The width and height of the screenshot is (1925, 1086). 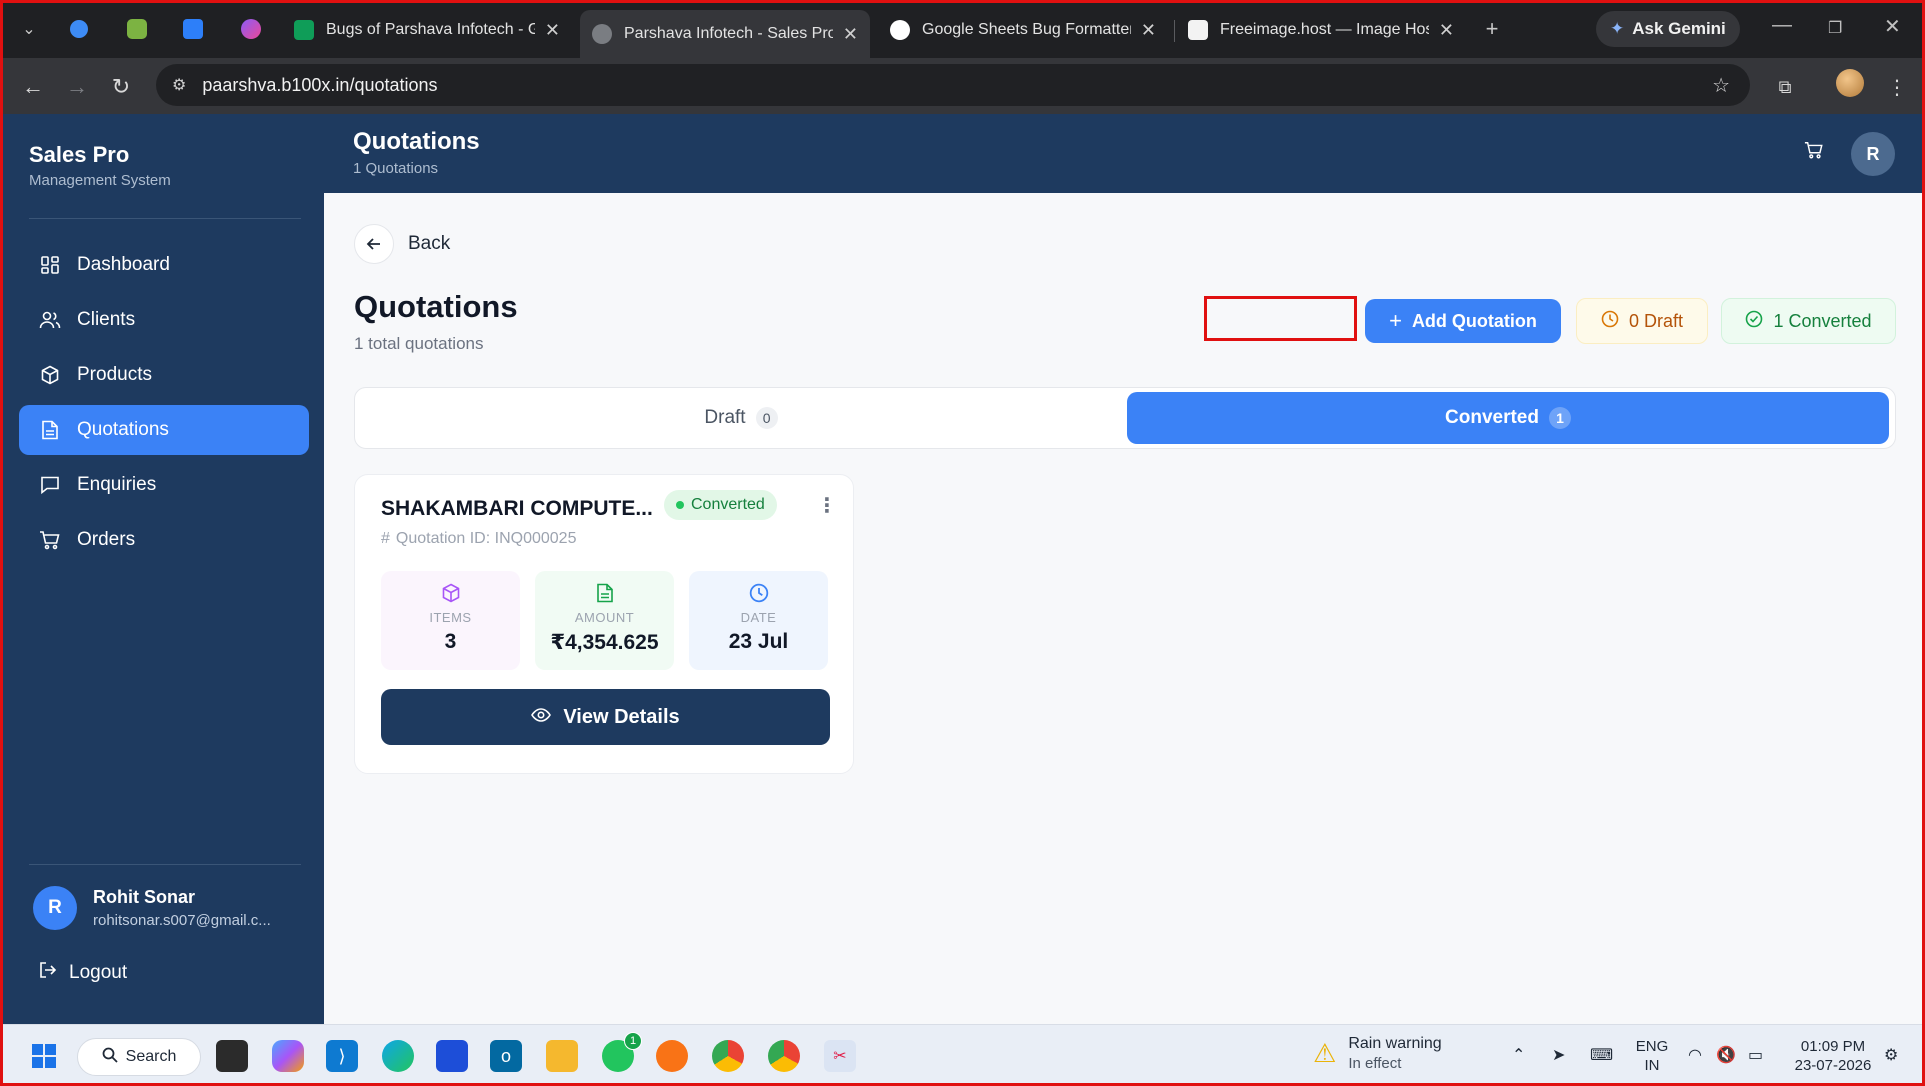 What do you see at coordinates (1518, 1055) in the screenshot?
I see `chevron-up-icon: ⌃` at bounding box center [1518, 1055].